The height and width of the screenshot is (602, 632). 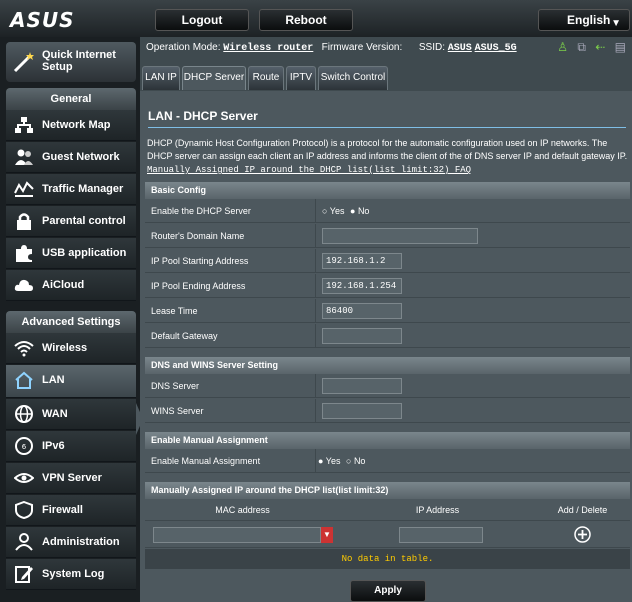 I want to click on dns-server-row: DNS Server, so click(x=387, y=386).